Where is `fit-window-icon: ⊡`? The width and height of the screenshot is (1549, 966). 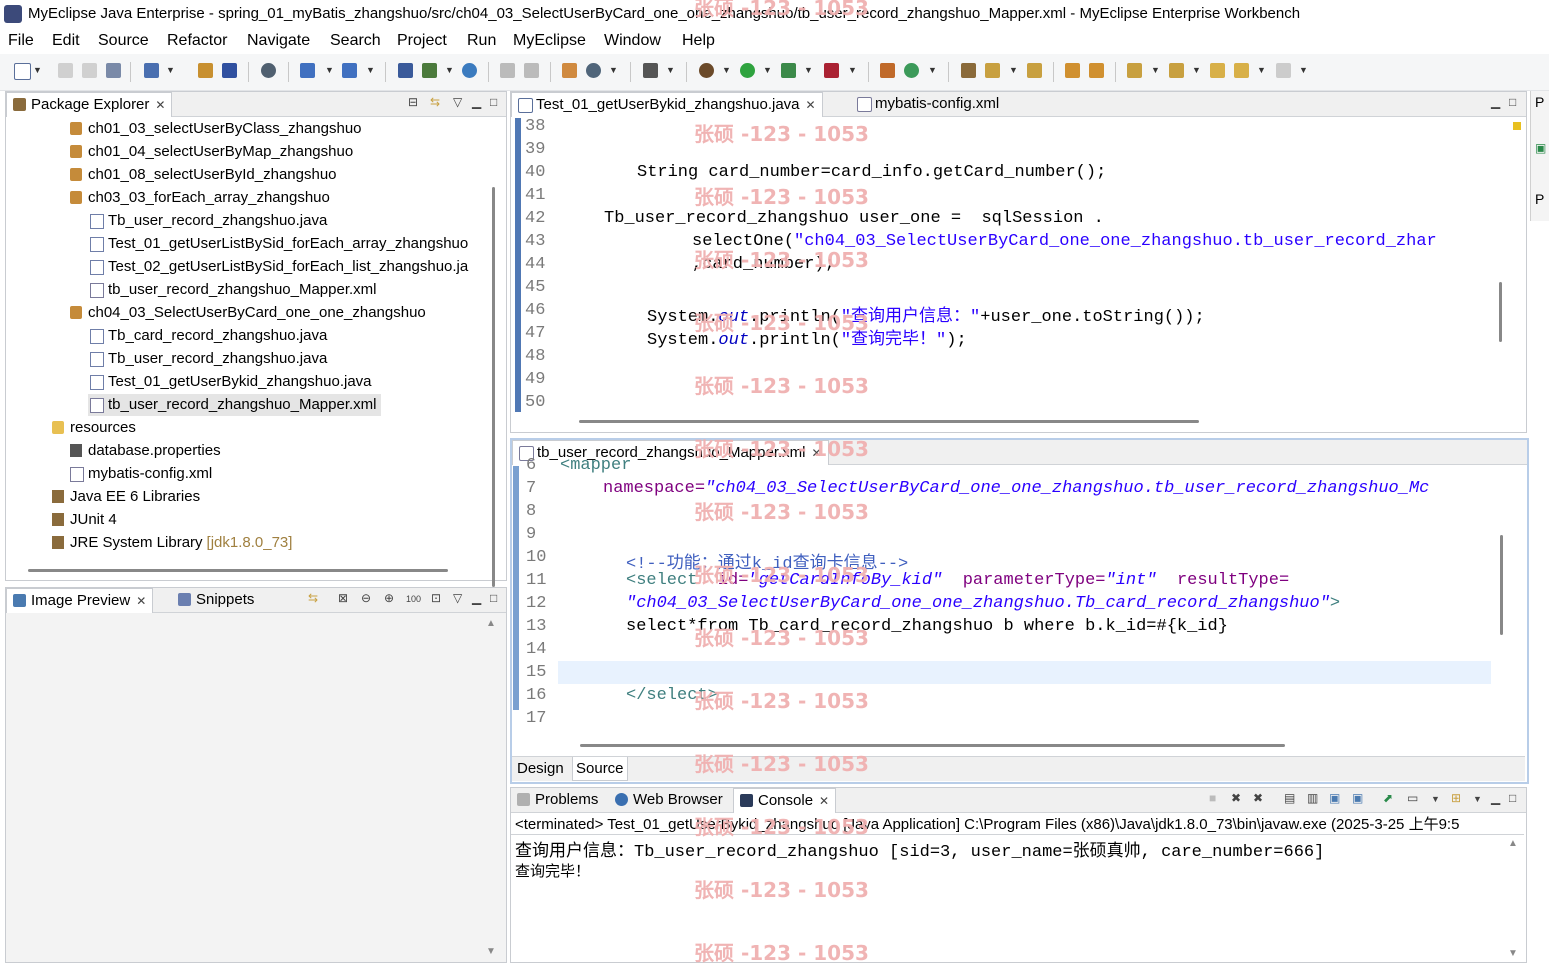
fit-window-icon: ⊡ is located at coordinates (436, 598).